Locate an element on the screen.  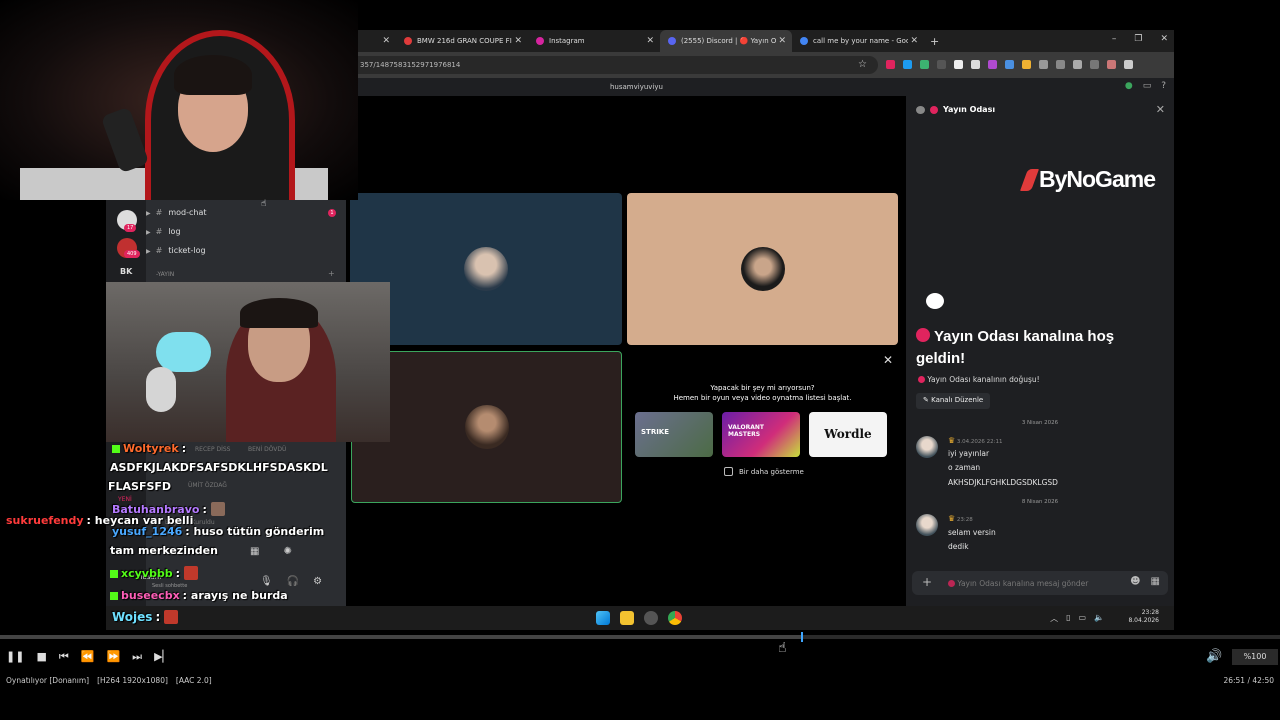
close-icon: ✕ is located at coordinates (888, 360).